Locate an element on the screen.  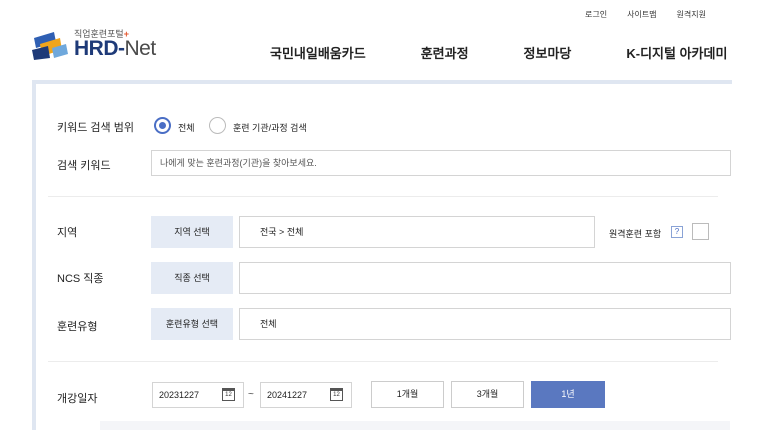
date-to-value: 20241227 is located at coordinates (287, 395).